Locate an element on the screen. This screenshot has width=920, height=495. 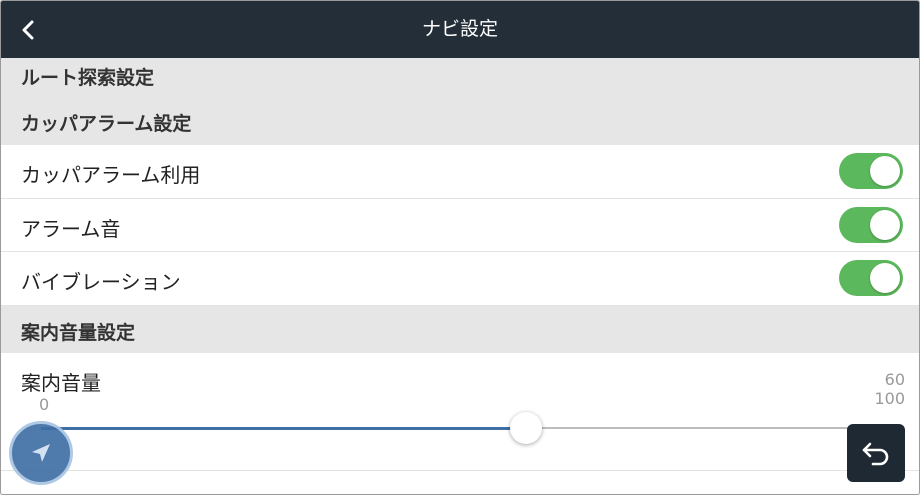
divider is located at coordinates (460, 470).